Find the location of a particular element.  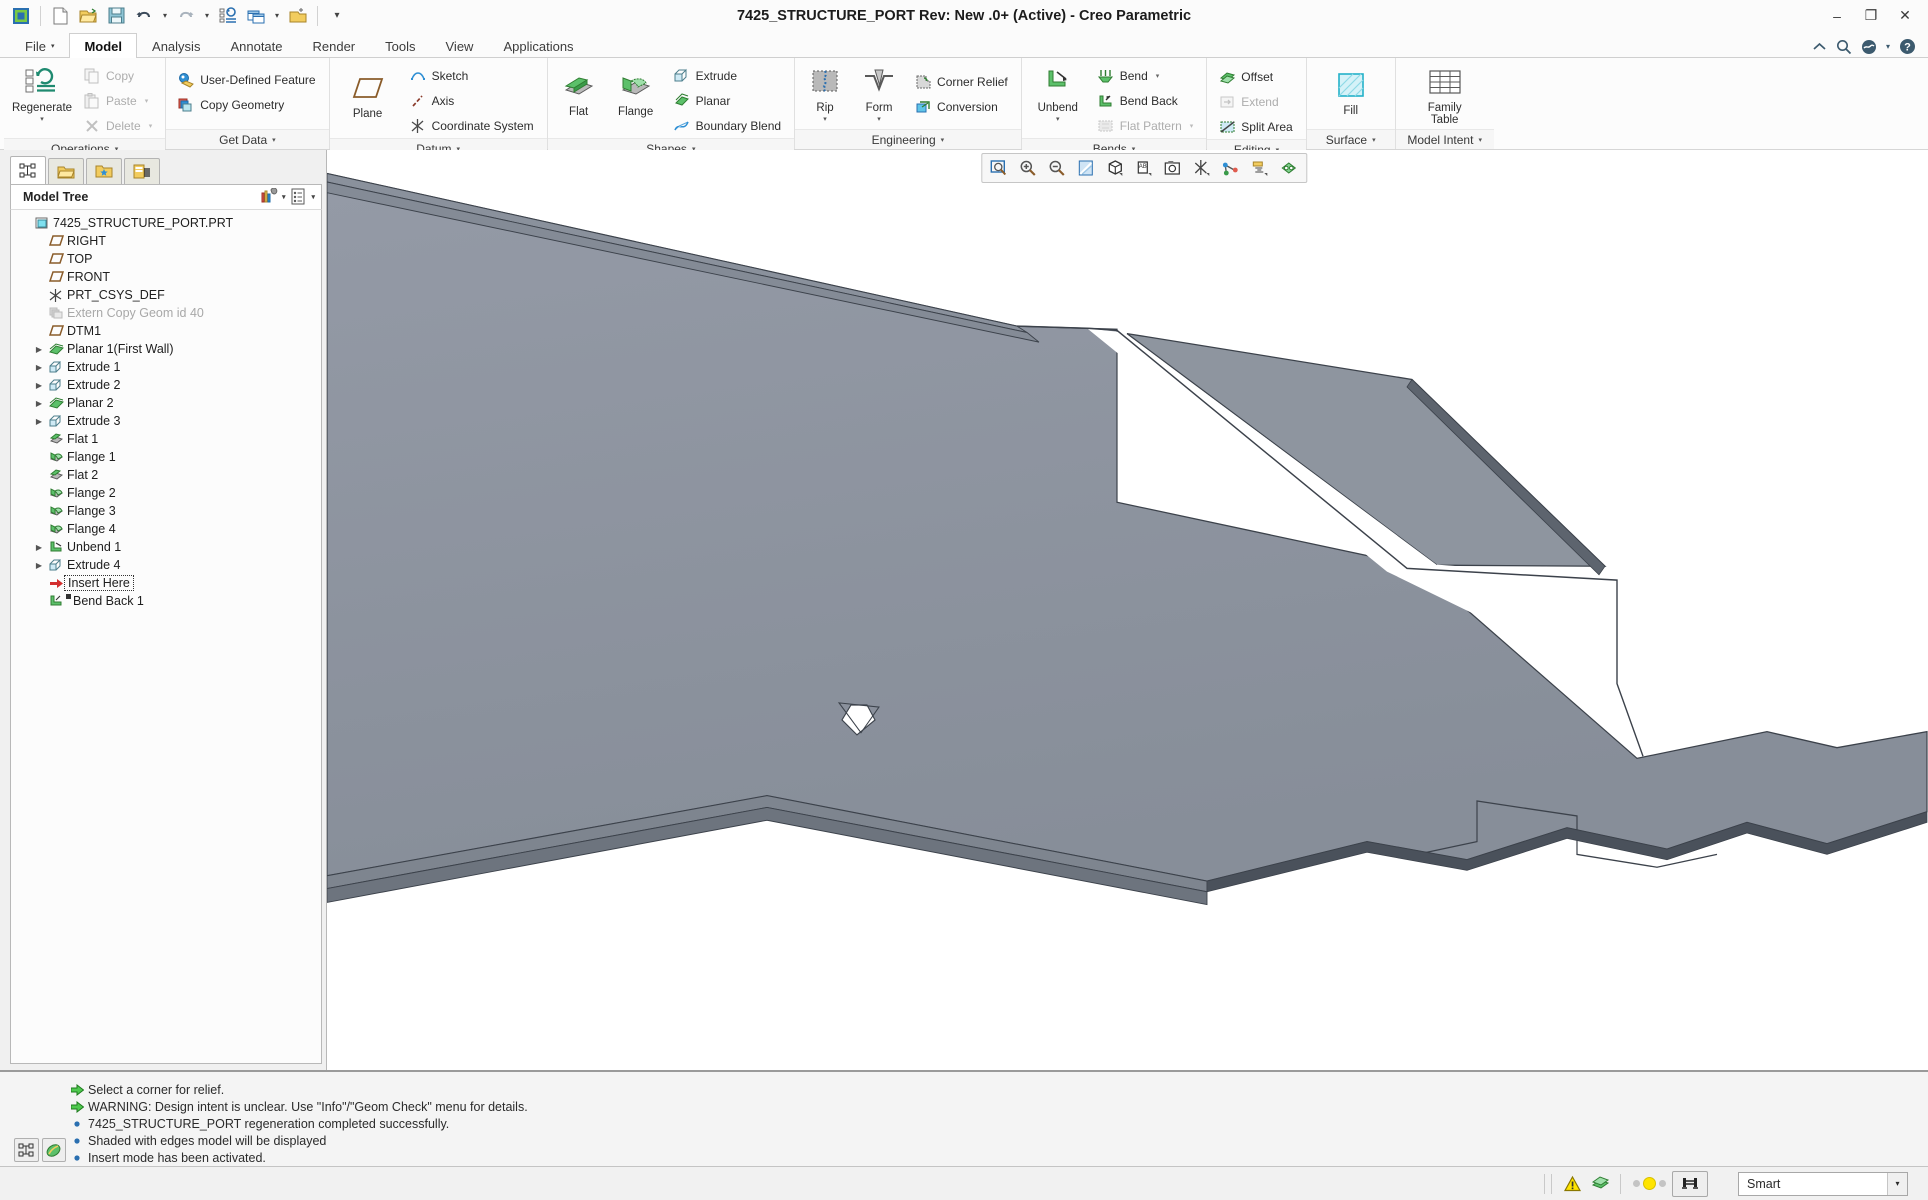

coordinate-system-button: Coordinate System is located at coordinates (472, 126).